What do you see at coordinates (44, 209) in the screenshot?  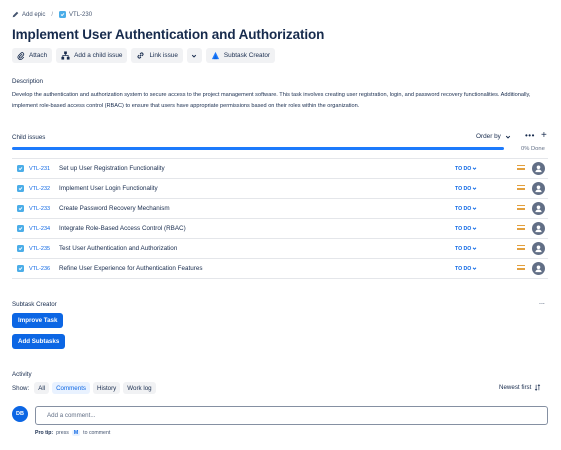 I see `issue-key: VTL-233` at bounding box center [44, 209].